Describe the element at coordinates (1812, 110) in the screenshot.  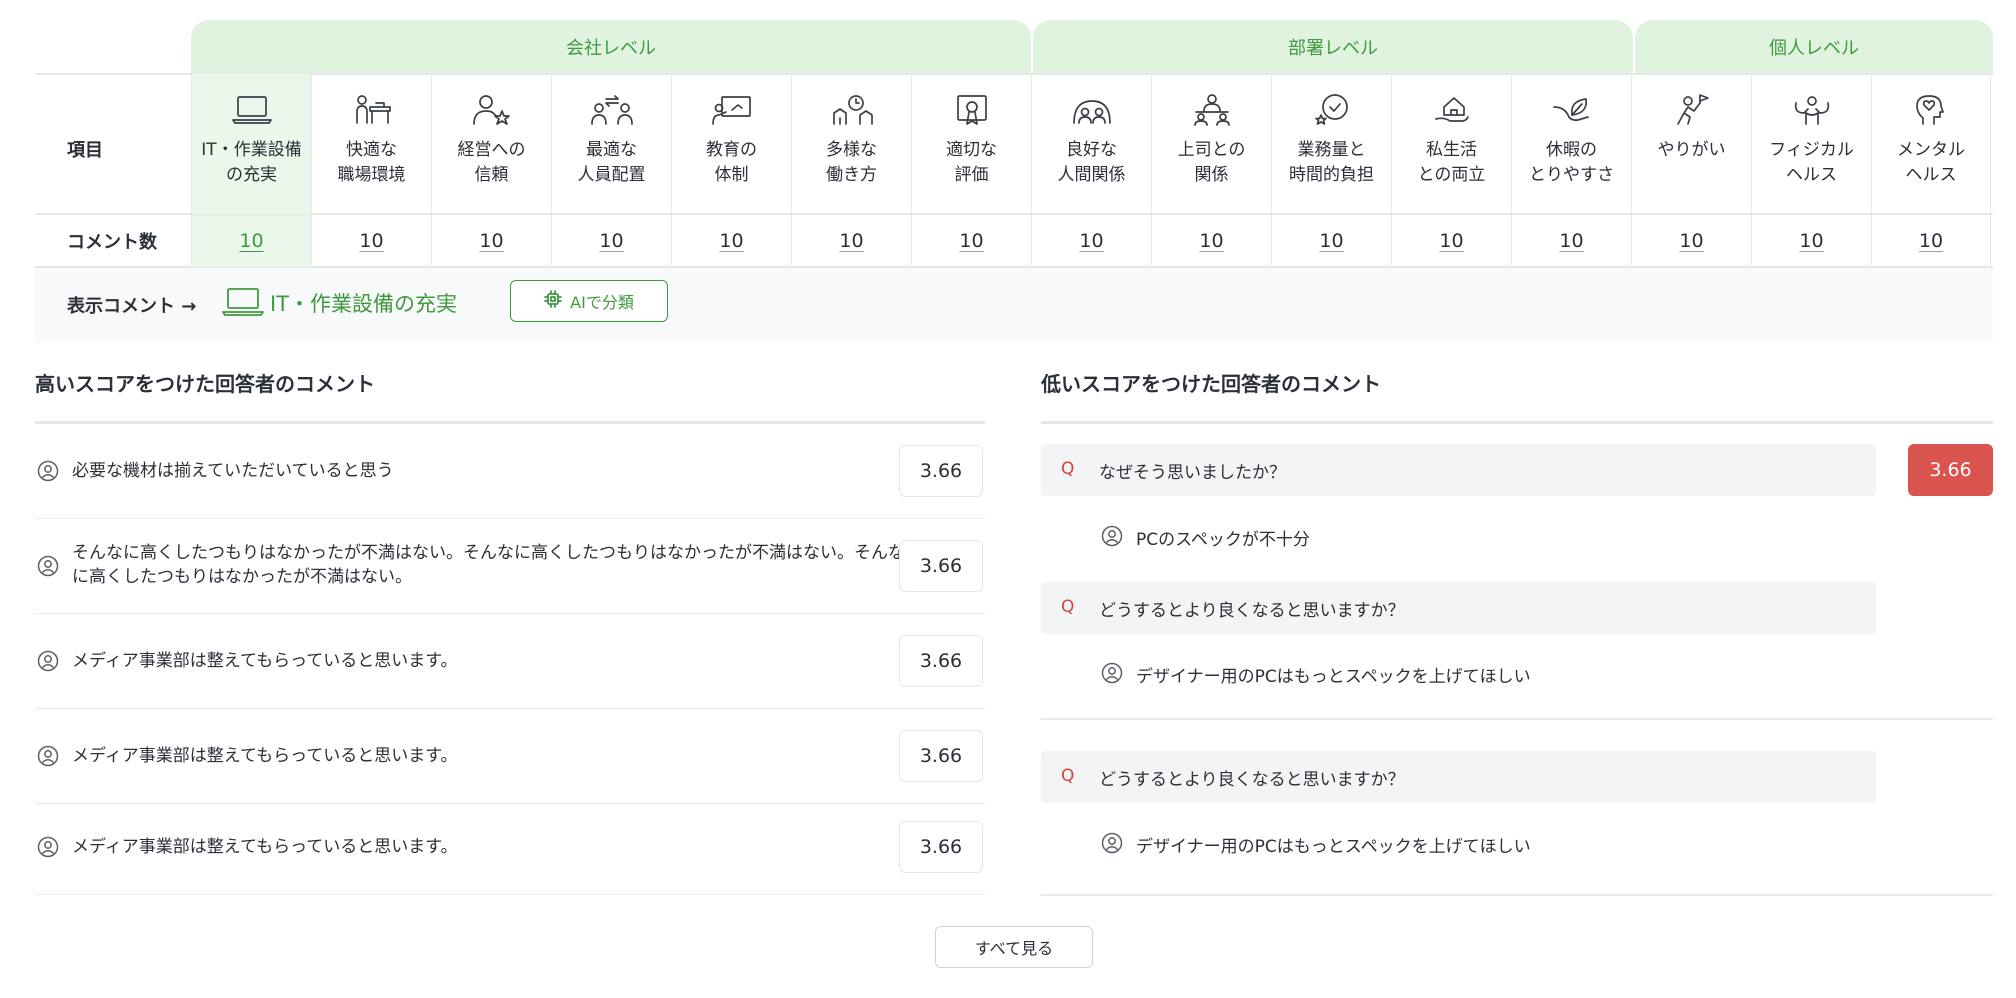
I see `muscle-icon` at that location.